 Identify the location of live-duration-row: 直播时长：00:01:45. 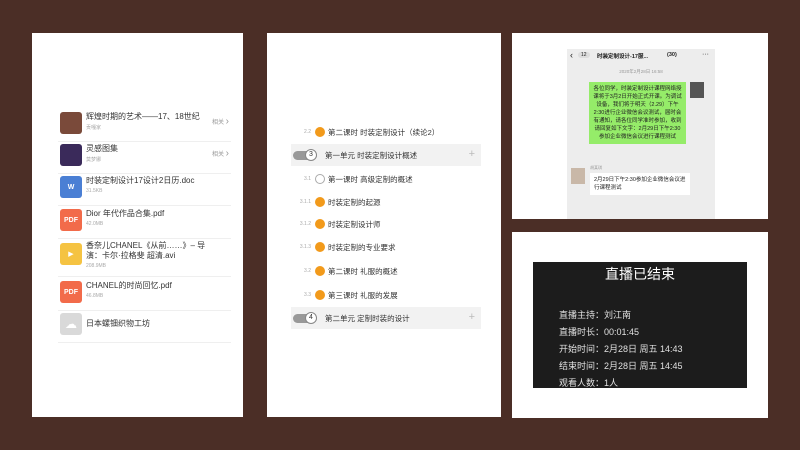
(599, 331).